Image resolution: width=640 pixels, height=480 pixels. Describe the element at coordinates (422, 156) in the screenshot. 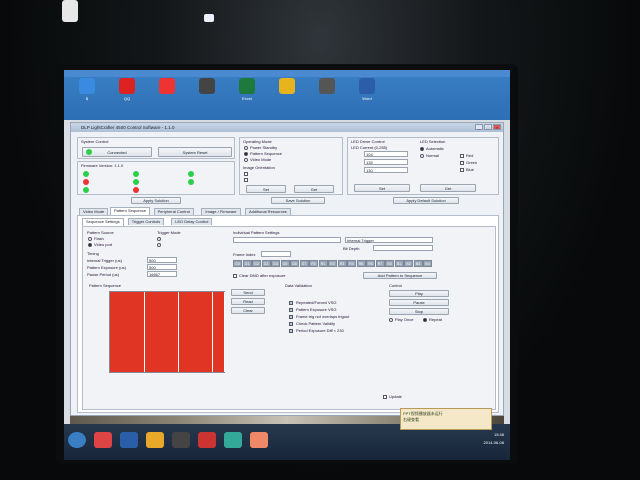

I see `normal-radio` at that location.